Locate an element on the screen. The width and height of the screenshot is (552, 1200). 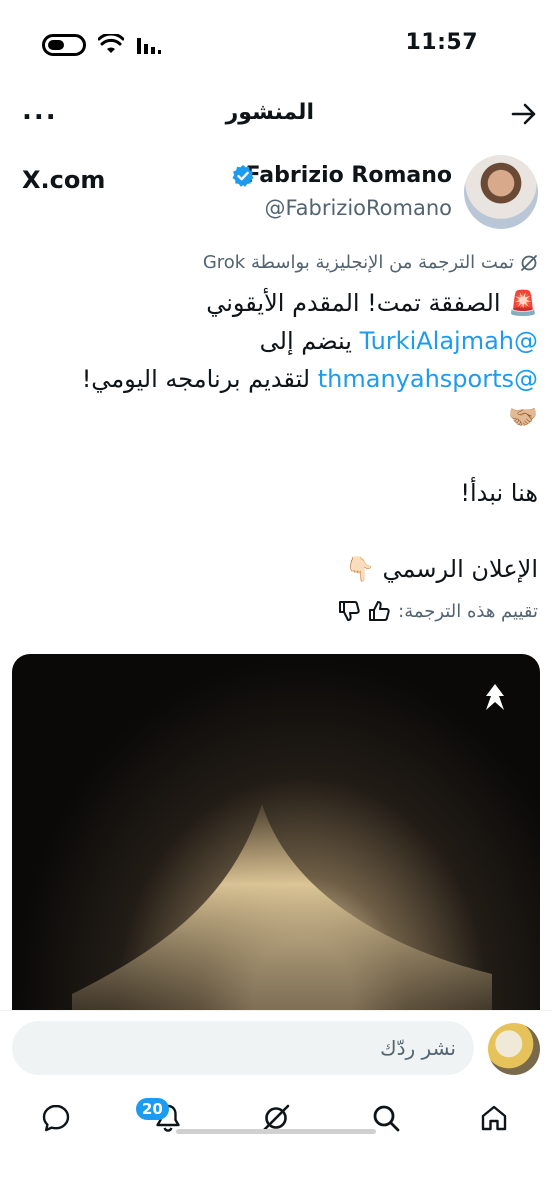
nav-messages is located at coordinates (56, 1118).